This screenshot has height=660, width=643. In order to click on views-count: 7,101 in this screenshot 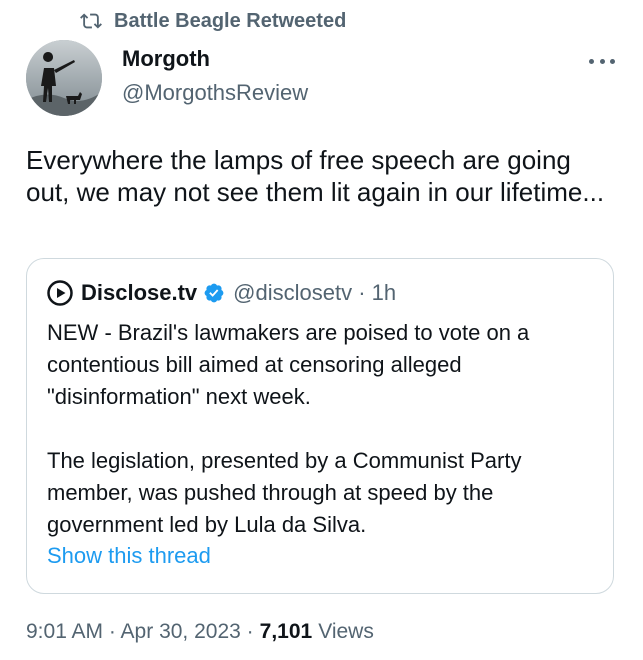, I will do `click(286, 631)`.